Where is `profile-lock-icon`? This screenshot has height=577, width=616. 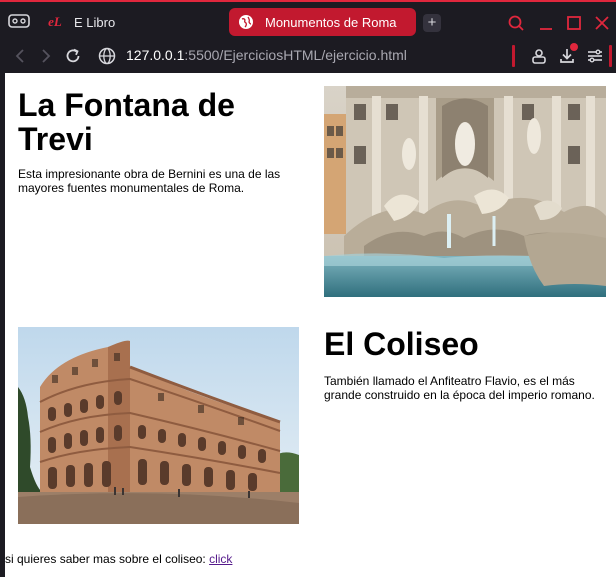 profile-lock-icon is located at coordinates (539, 56).